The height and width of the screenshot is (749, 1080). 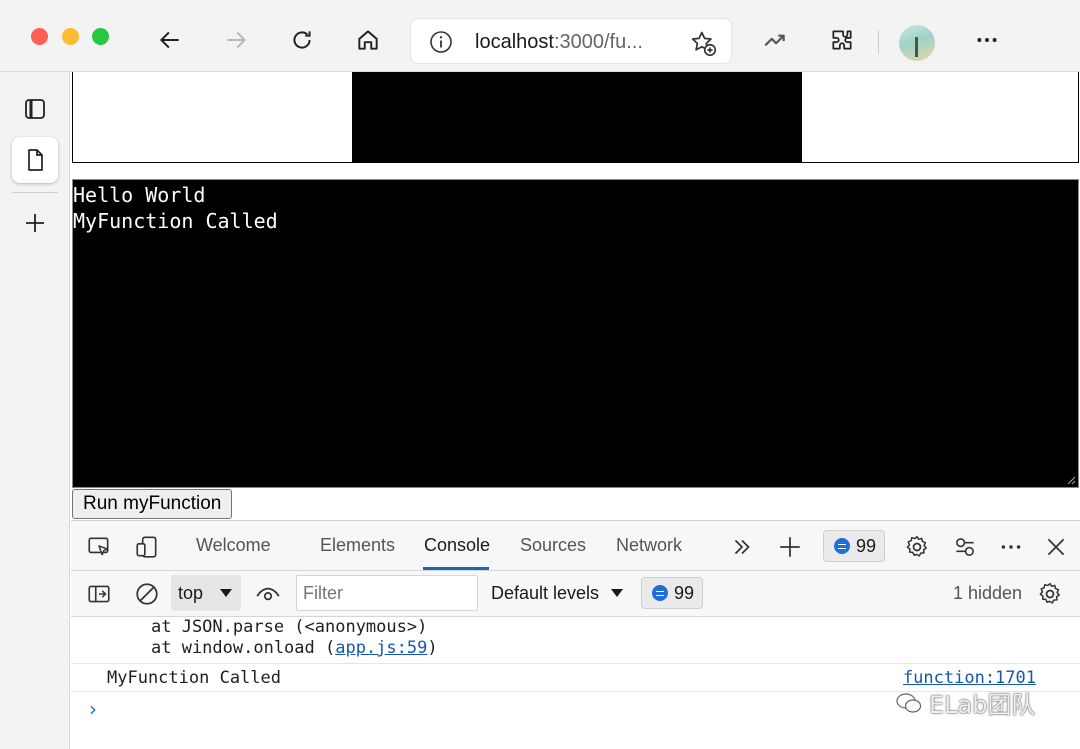 What do you see at coordinates (387, 593) in the screenshot?
I see `console-filter-input` at bounding box center [387, 593].